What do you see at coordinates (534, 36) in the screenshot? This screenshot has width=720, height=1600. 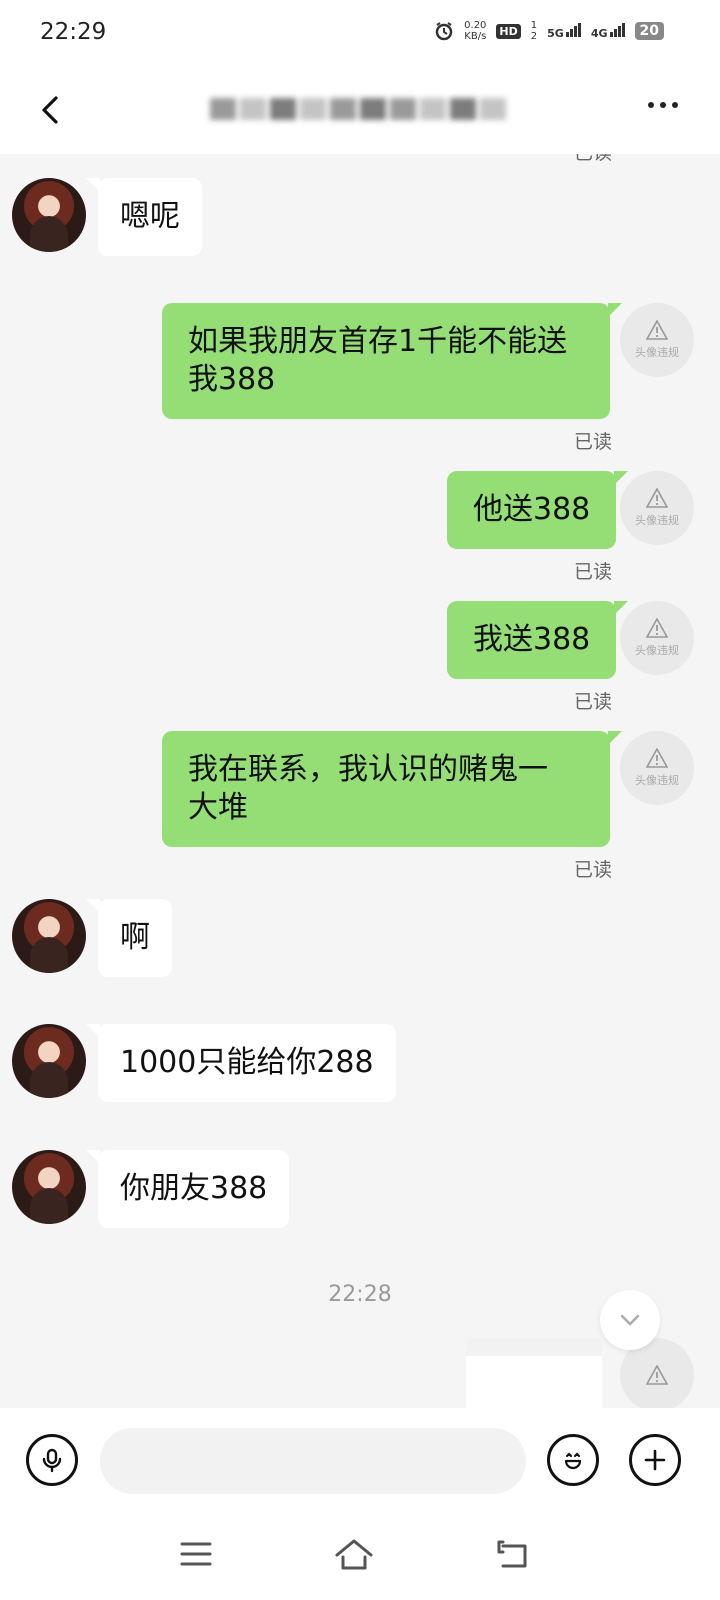 I see `sim2-label: 2` at bounding box center [534, 36].